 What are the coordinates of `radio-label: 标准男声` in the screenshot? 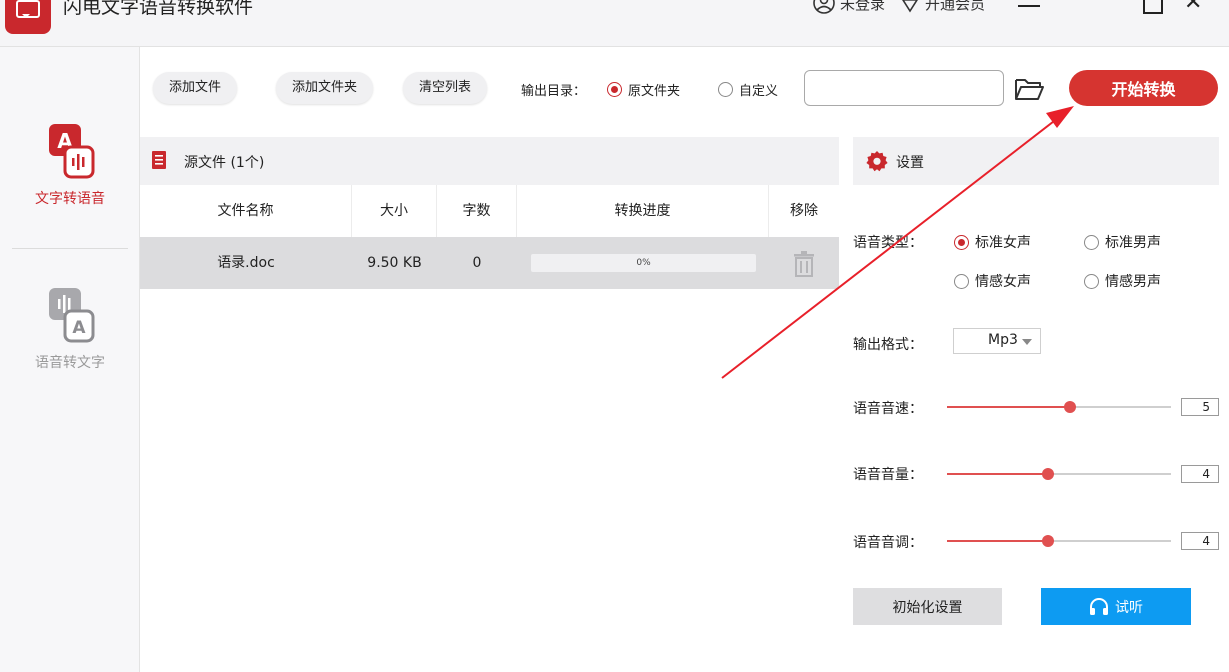 It's located at (1133, 243).